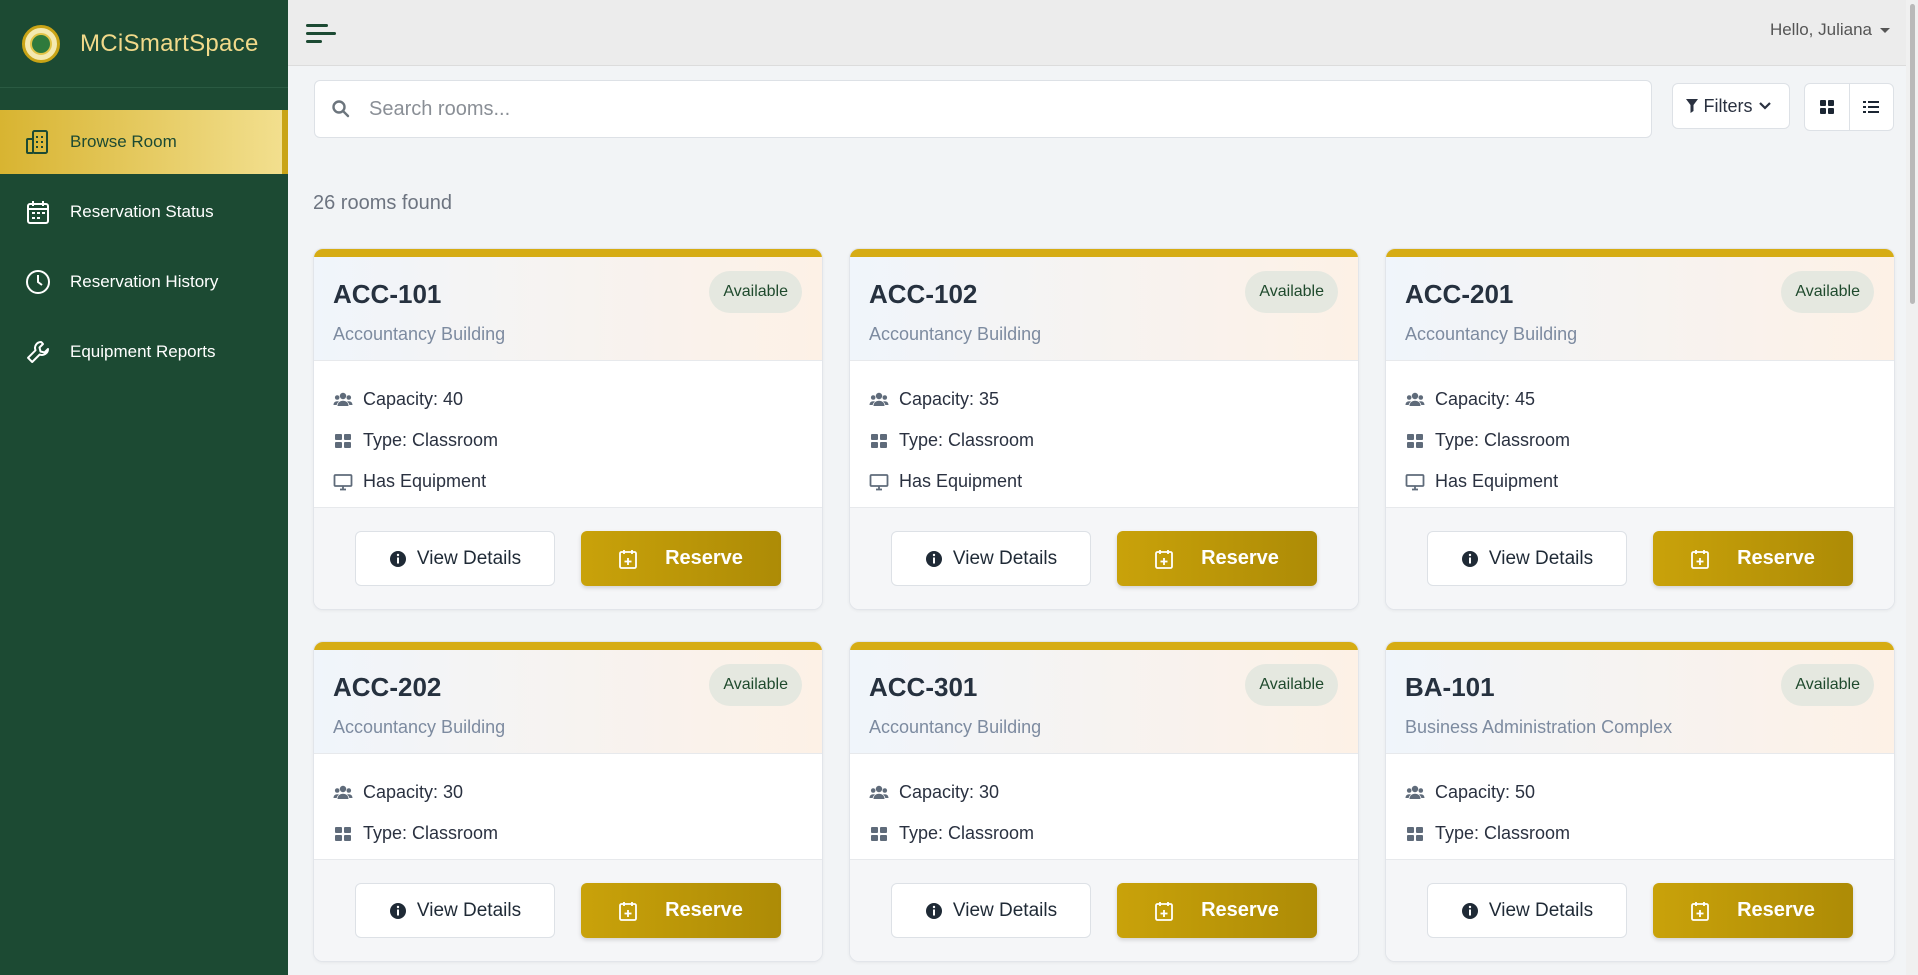 Image resolution: width=1918 pixels, height=975 pixels. Describe the element at coordinates (382, 203) in the screenshot. I see `results-count: 26 rooms found` at that location.